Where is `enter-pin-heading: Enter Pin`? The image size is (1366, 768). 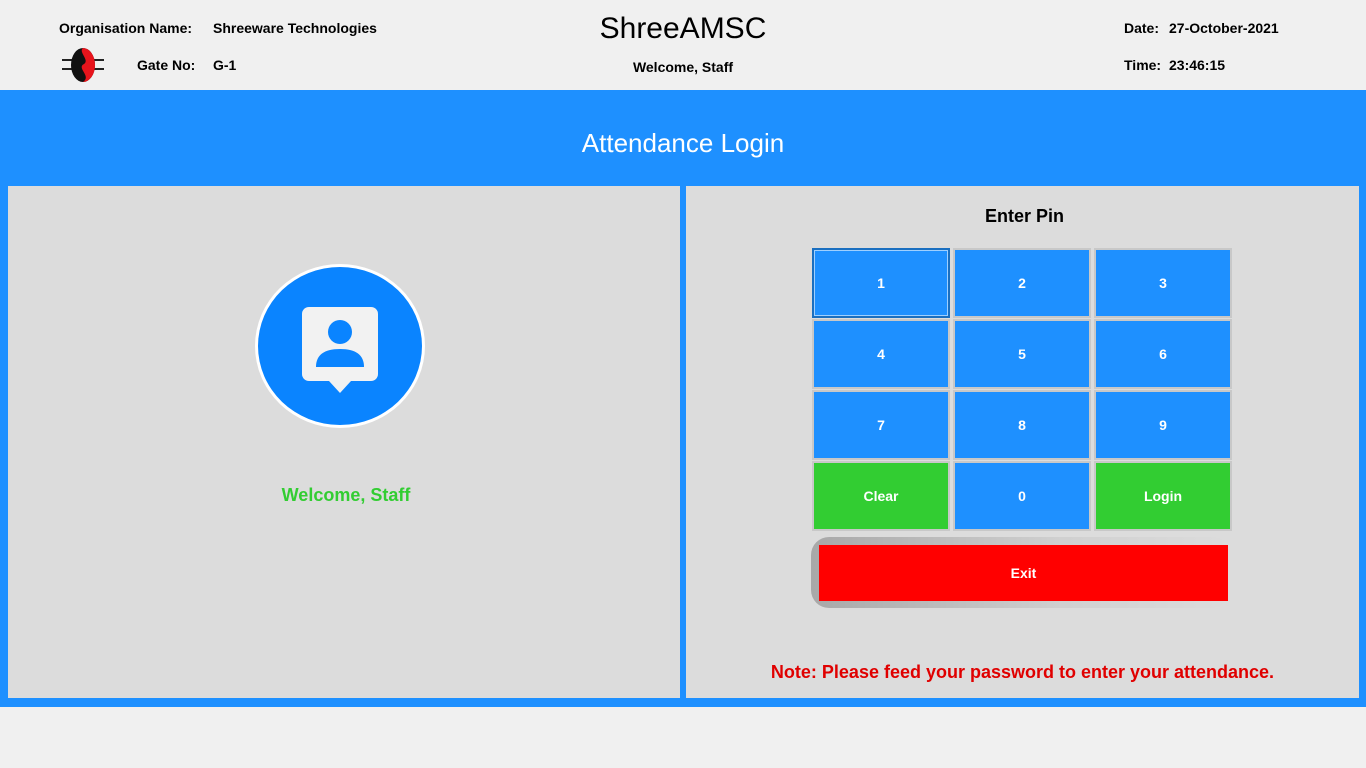
enter-pin-heading: Enter Pin is located at coordinates (1024, 216).